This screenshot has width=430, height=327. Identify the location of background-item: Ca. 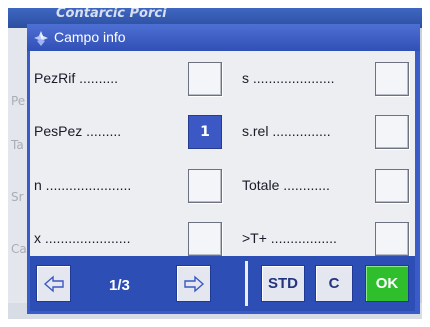
(19, 249).